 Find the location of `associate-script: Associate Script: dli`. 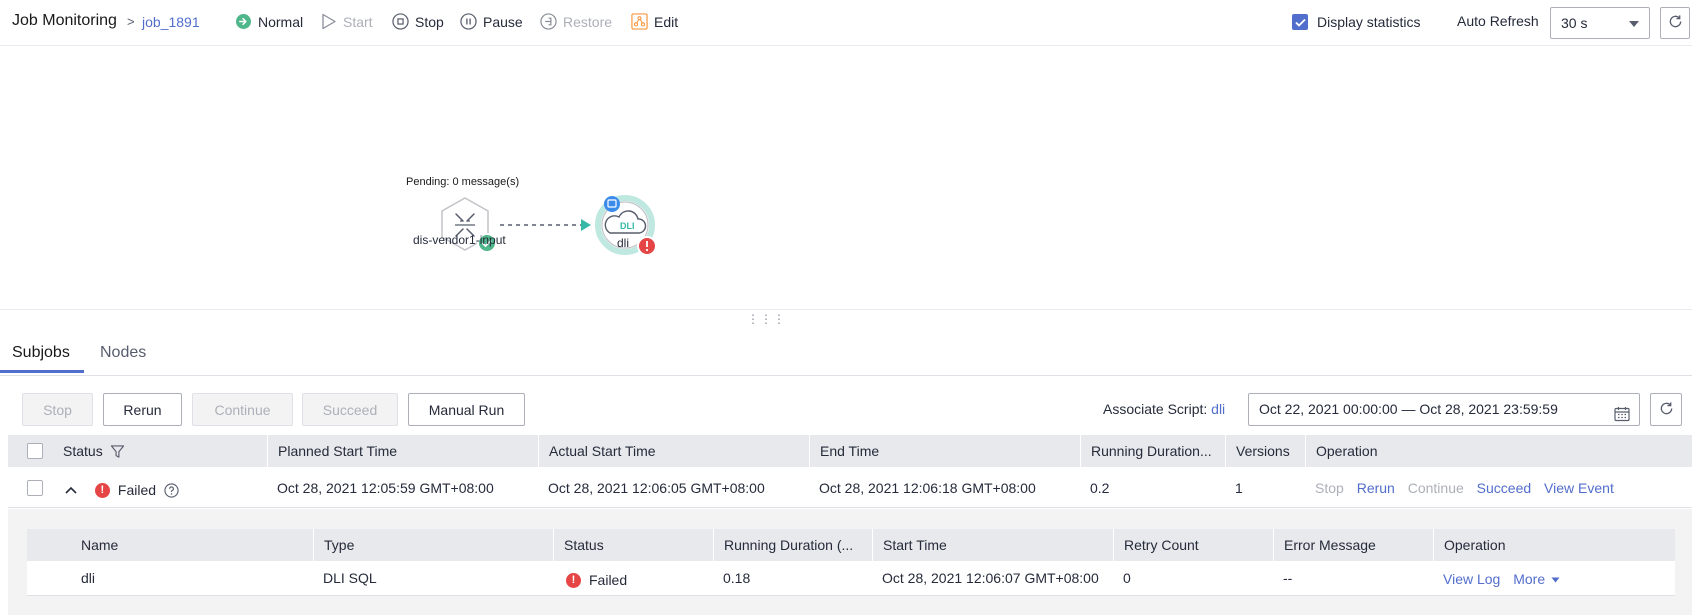

associate-script: Associate Script: dli is located at coordinates (1164, 409).